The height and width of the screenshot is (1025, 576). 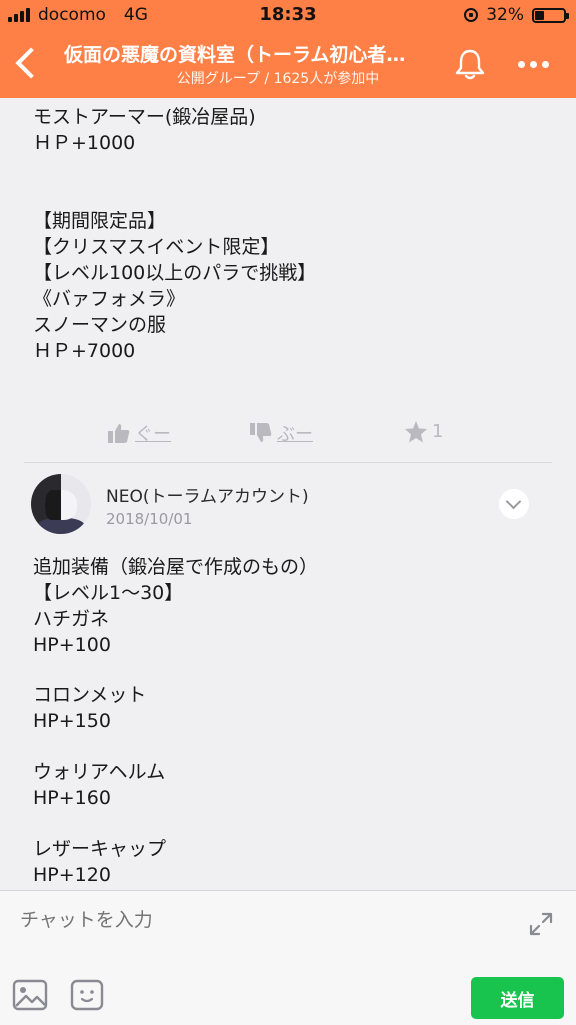 I want to click on chevron-down-icon, so click(x=514, y=504).